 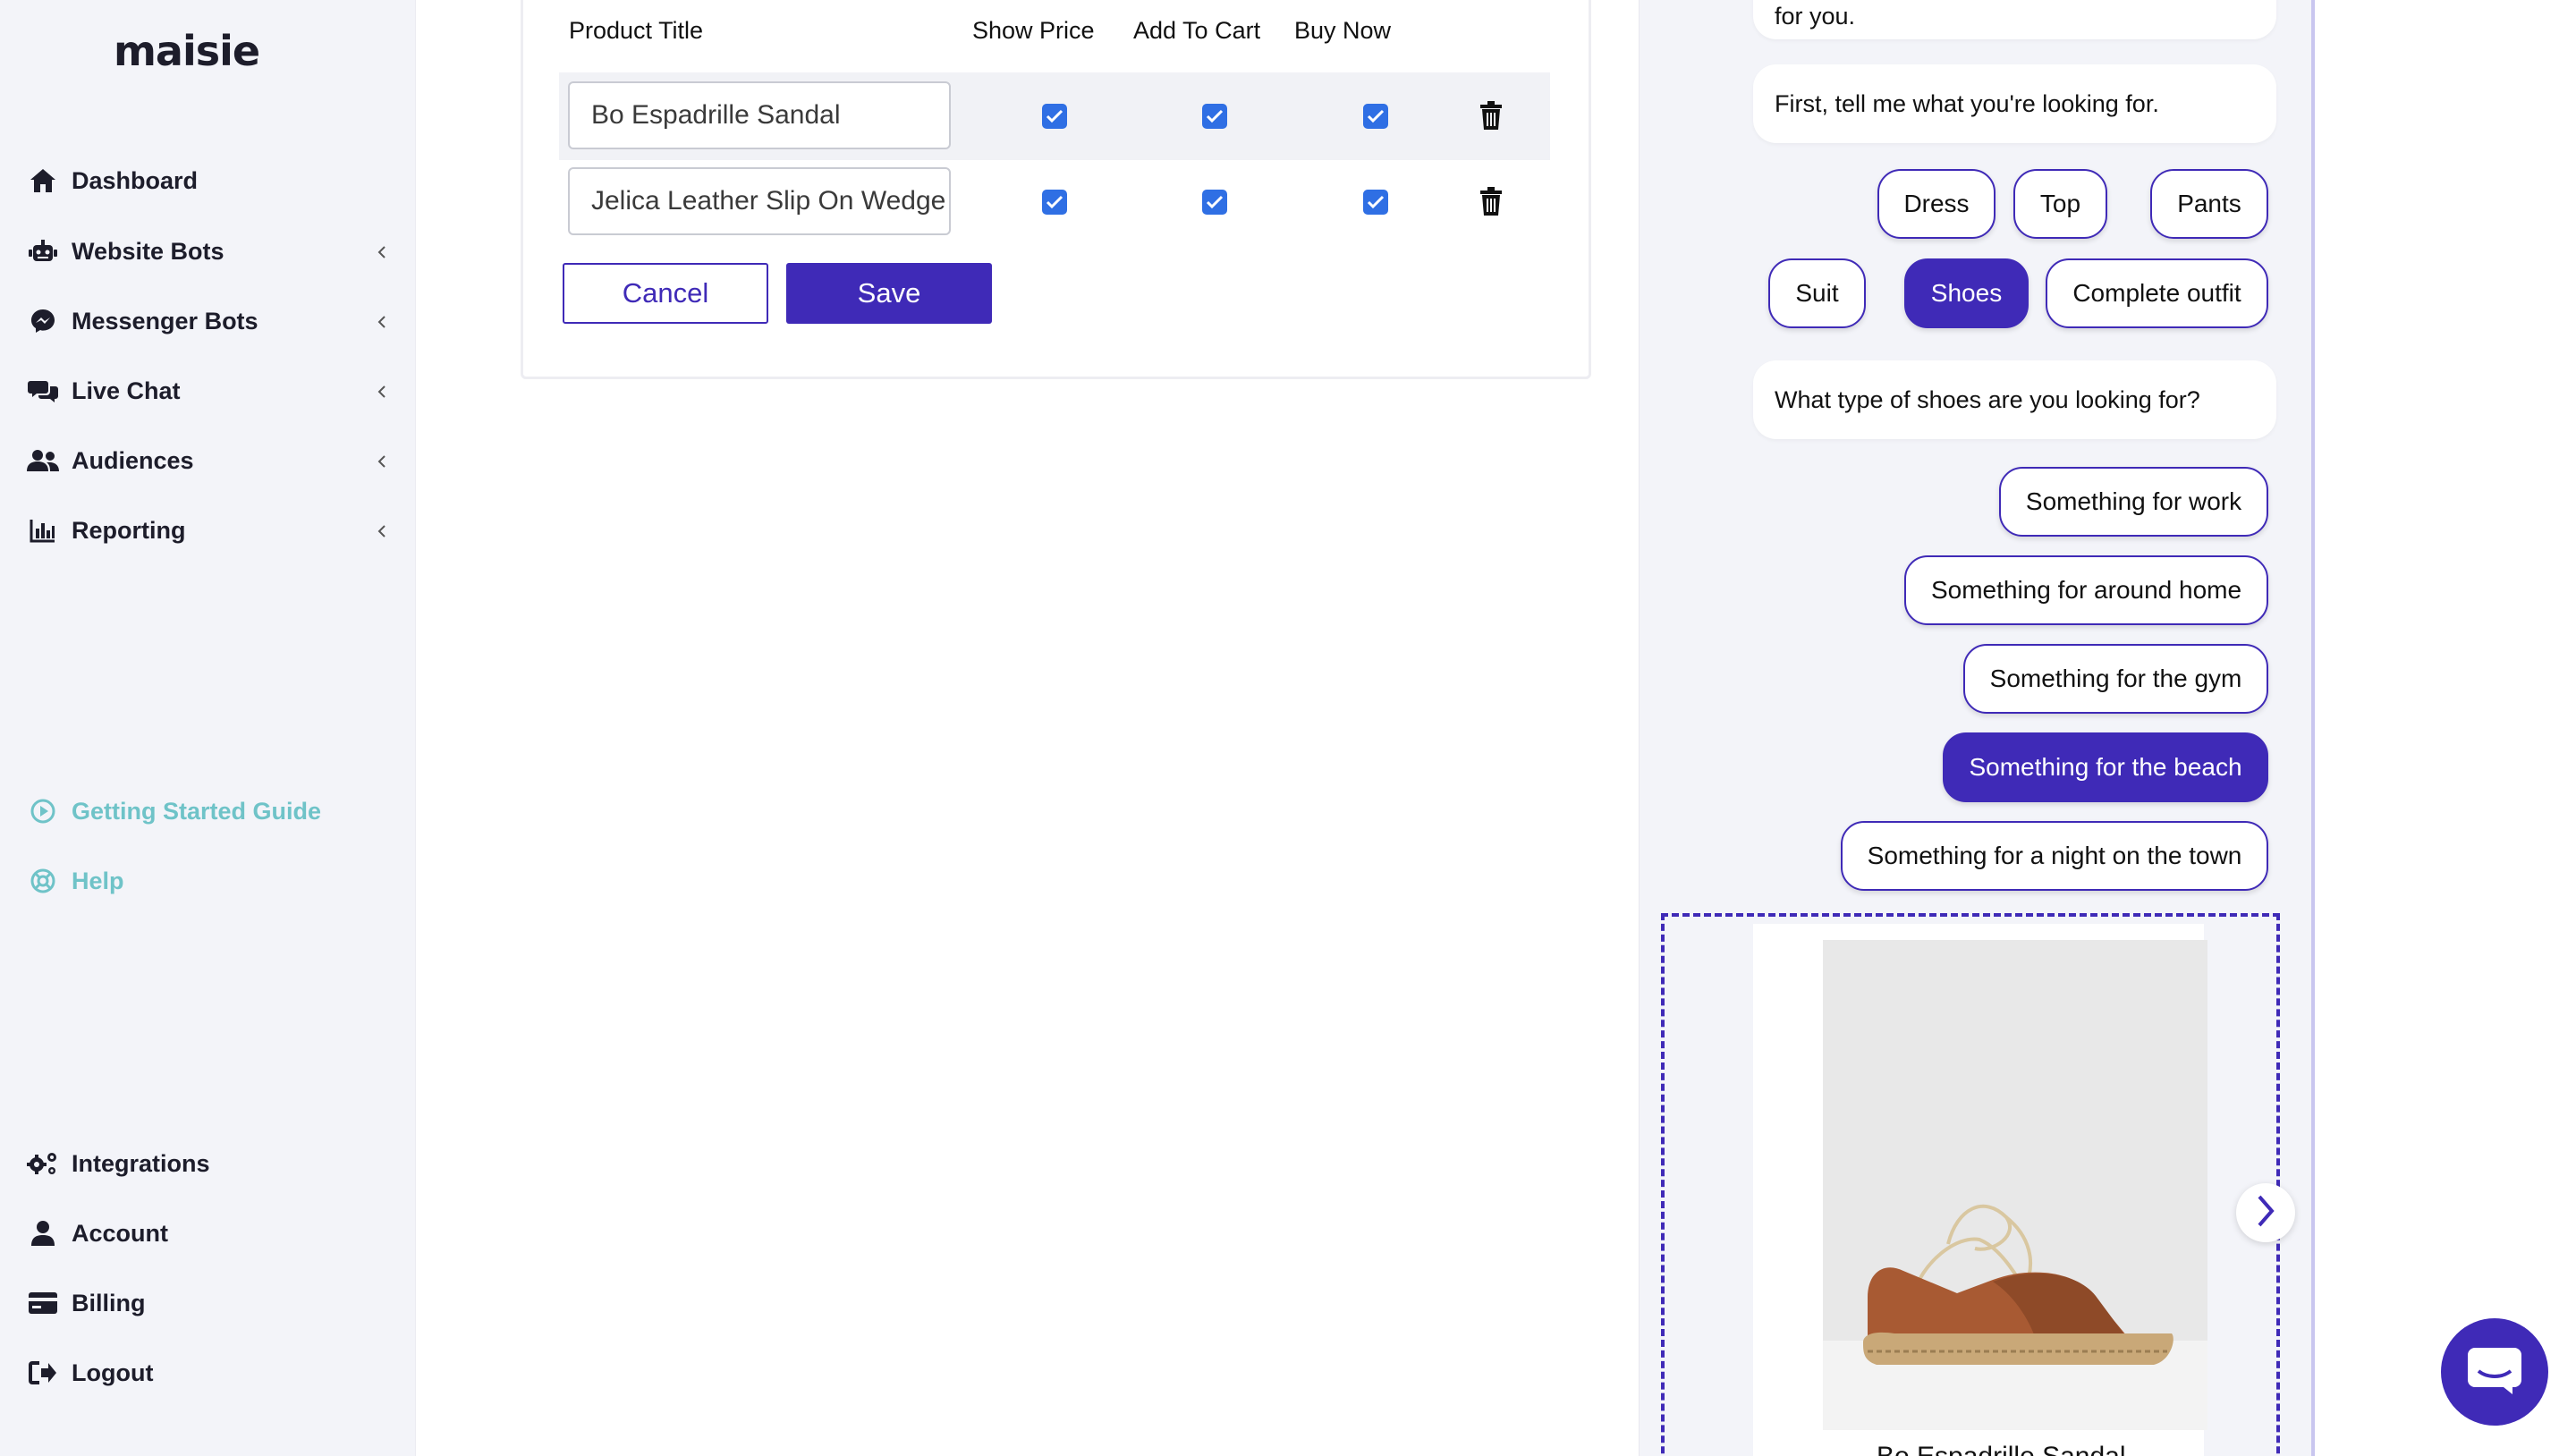 I want to click on product-title-input: Bo Espadrille Sandal, so click(x=759, y=115).